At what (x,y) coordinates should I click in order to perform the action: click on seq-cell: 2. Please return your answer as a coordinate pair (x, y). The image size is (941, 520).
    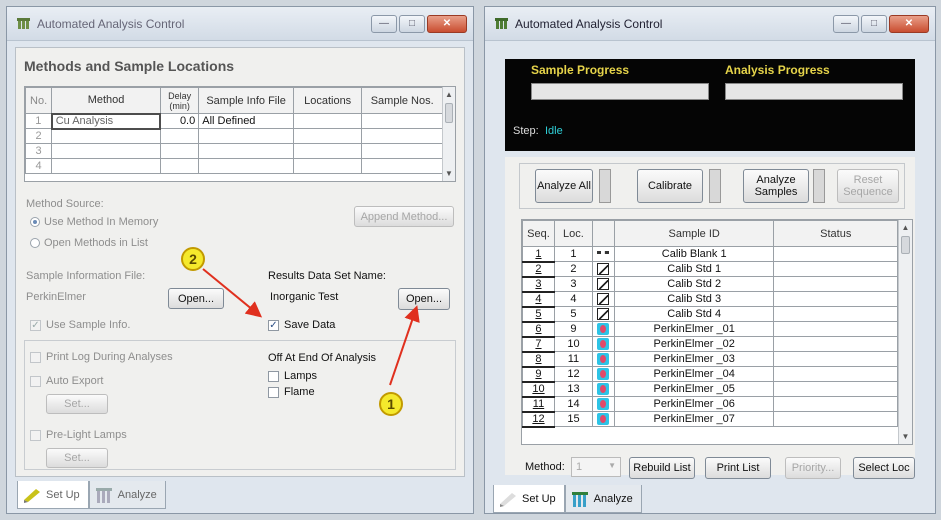
    Looking at the image, I should click on (538, 269).